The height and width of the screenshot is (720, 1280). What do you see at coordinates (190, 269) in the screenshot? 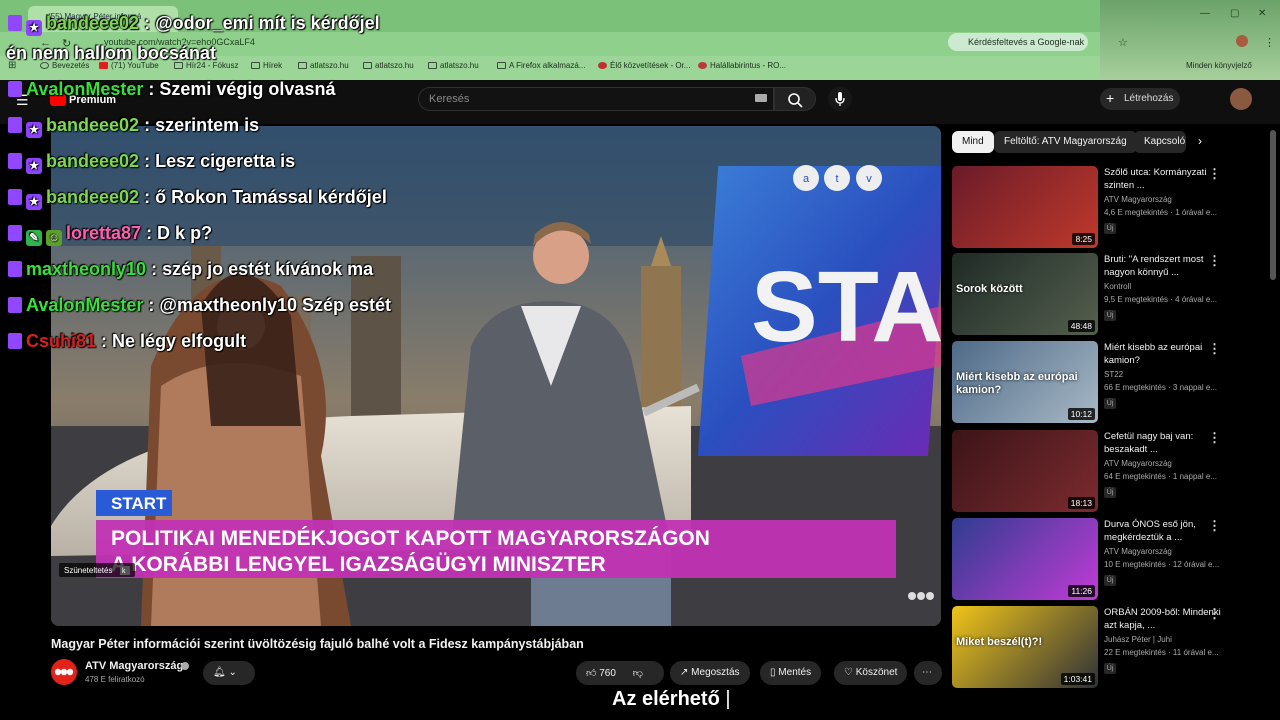
I see `chat-message: maxtheonly10 : szép jo estét kívánok ma` at bounding box center [190, 269].